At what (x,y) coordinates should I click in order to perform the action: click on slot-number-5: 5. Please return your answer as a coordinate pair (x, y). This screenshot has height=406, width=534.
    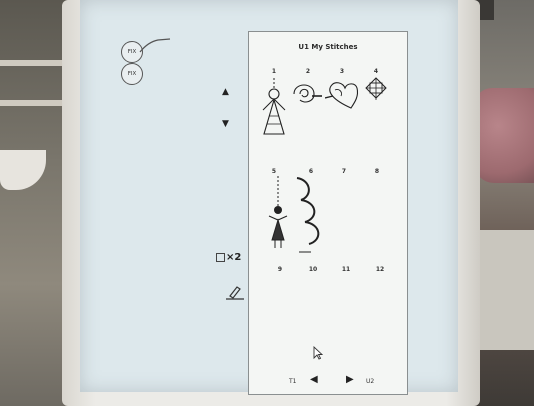
    Looking at the image, I should click on (274, 171).